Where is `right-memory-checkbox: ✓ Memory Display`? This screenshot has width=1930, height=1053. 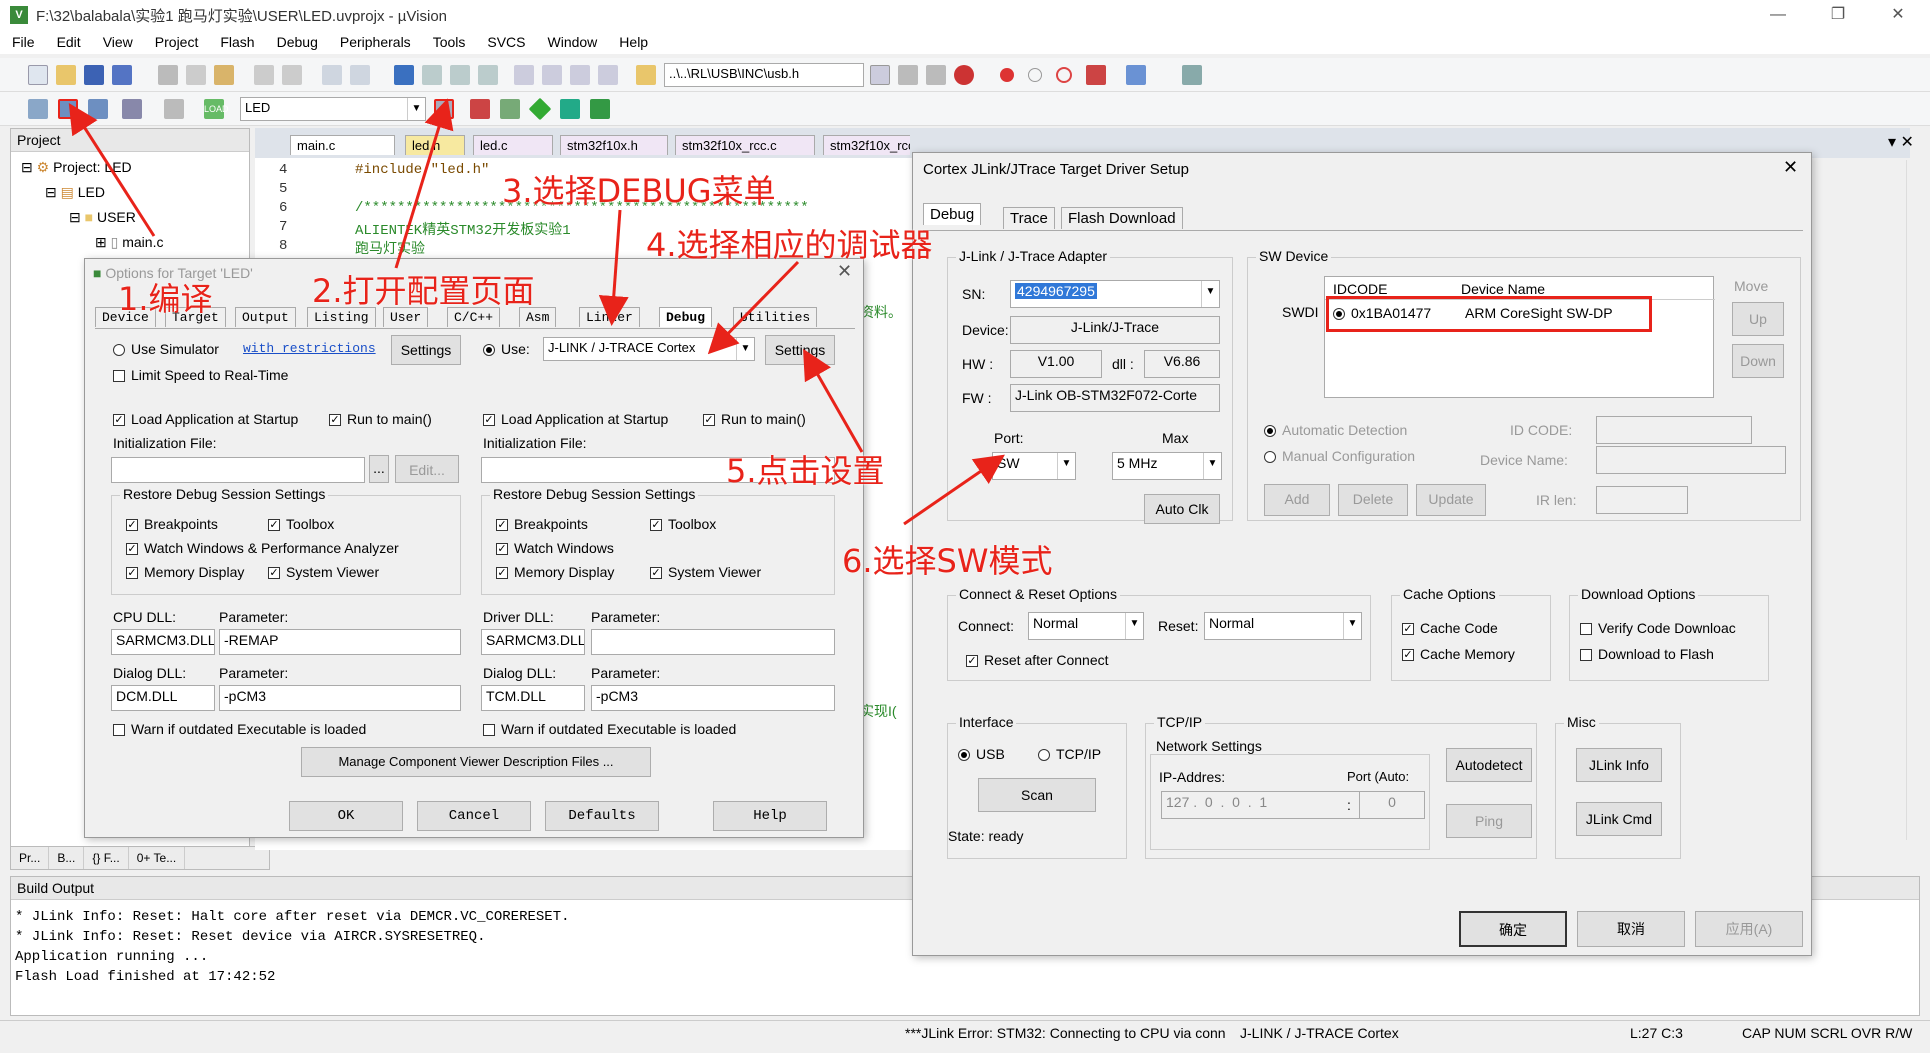
right-memory-checkbox: ✓ Memory Display is located at coordinates (555, 572).